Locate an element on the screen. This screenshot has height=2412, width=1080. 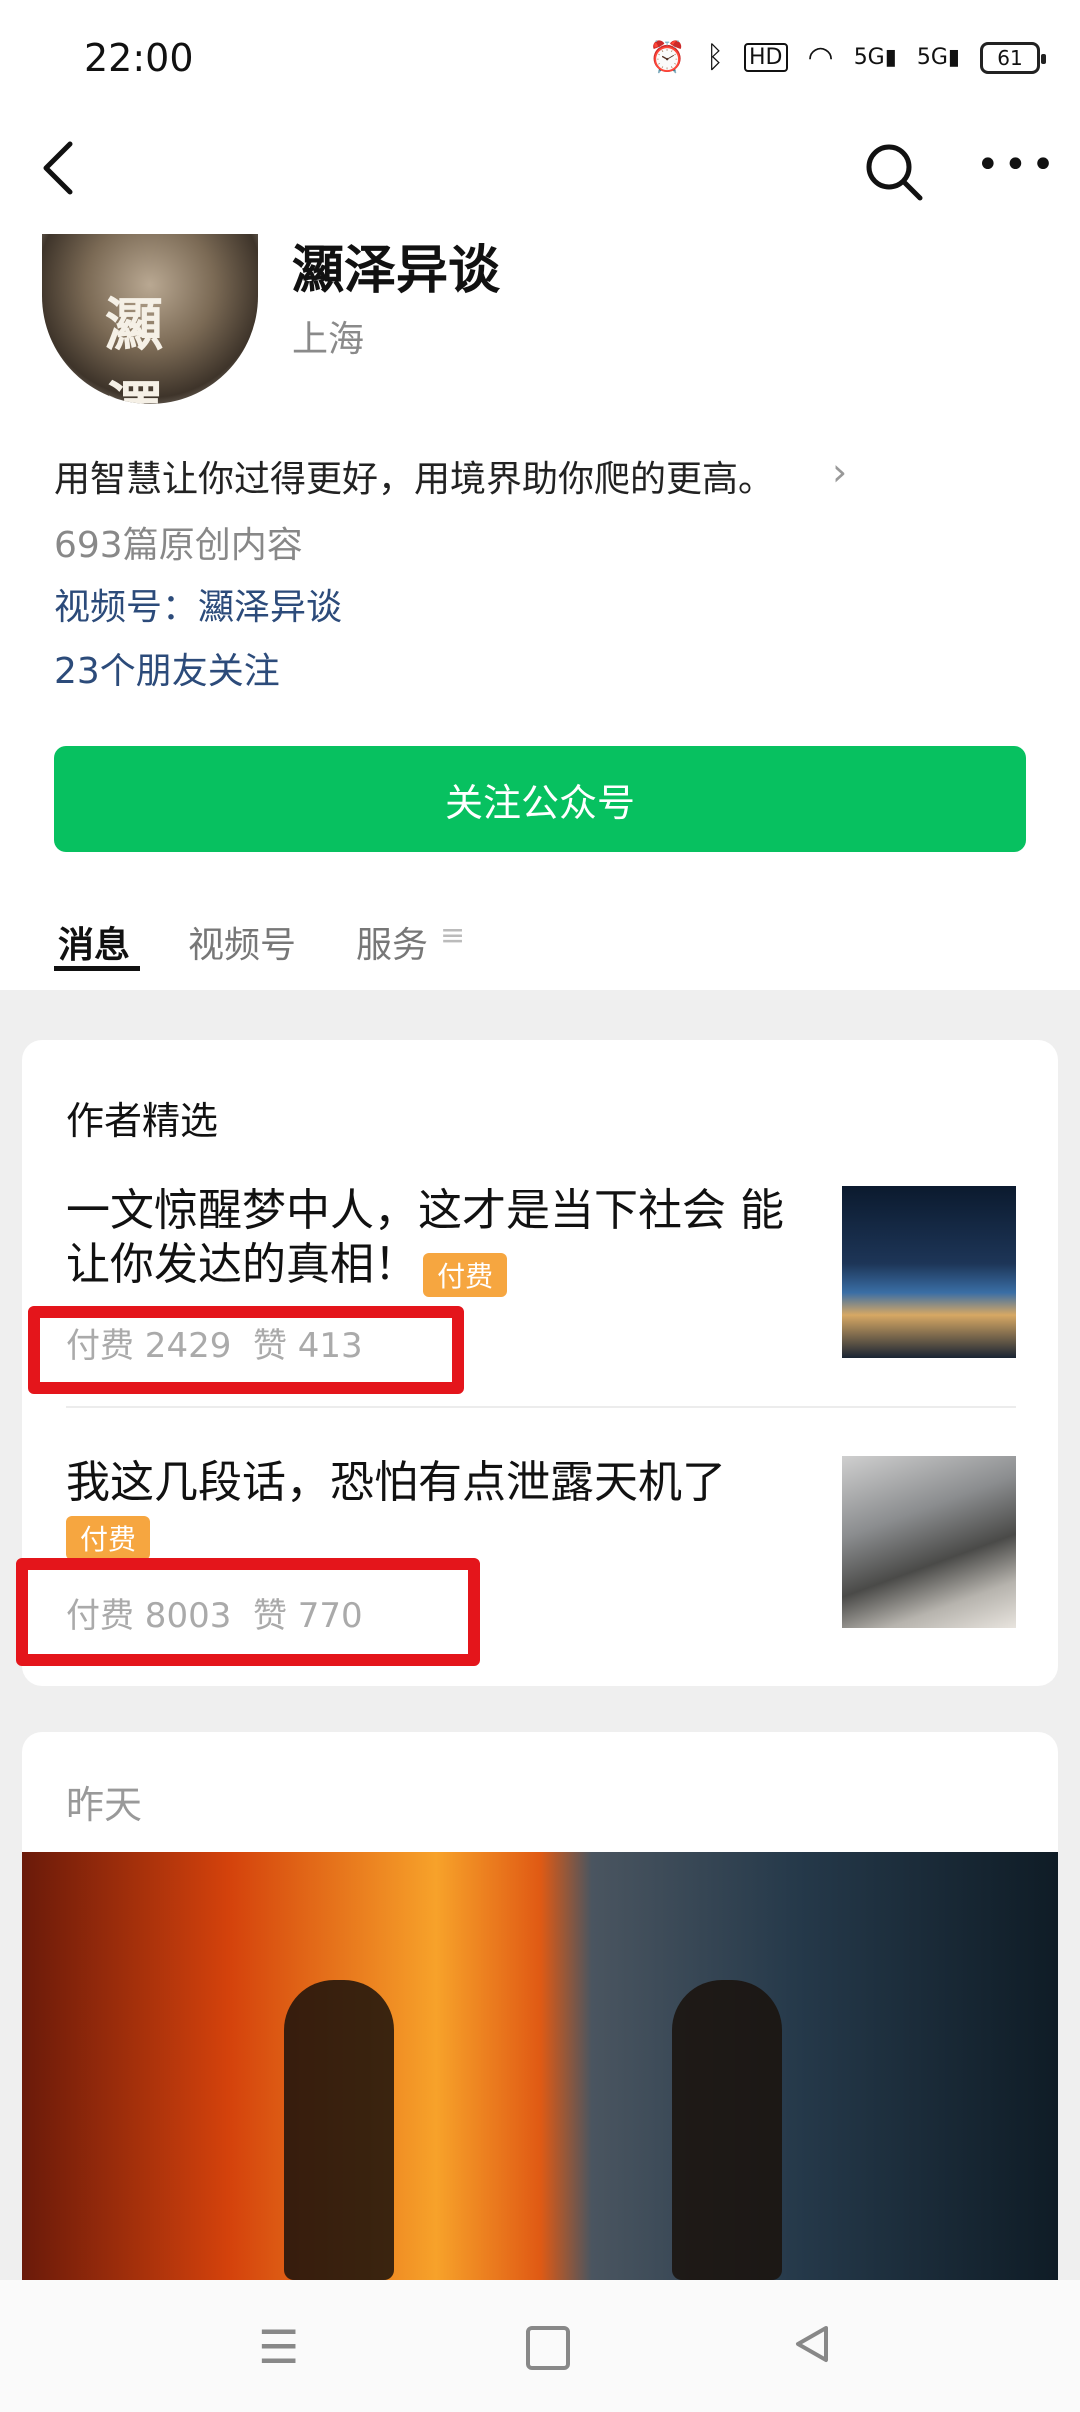
signal-5g-icon: 5G▮ is located at coordinates (875, 57).